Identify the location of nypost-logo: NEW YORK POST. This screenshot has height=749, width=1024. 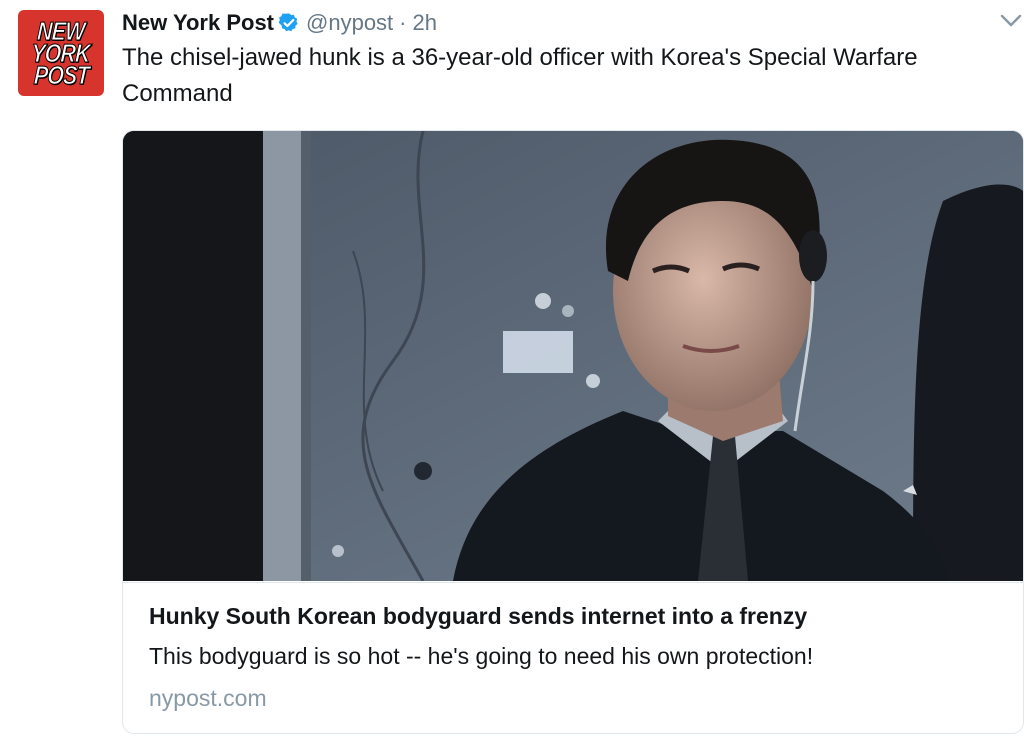
(61, 53).